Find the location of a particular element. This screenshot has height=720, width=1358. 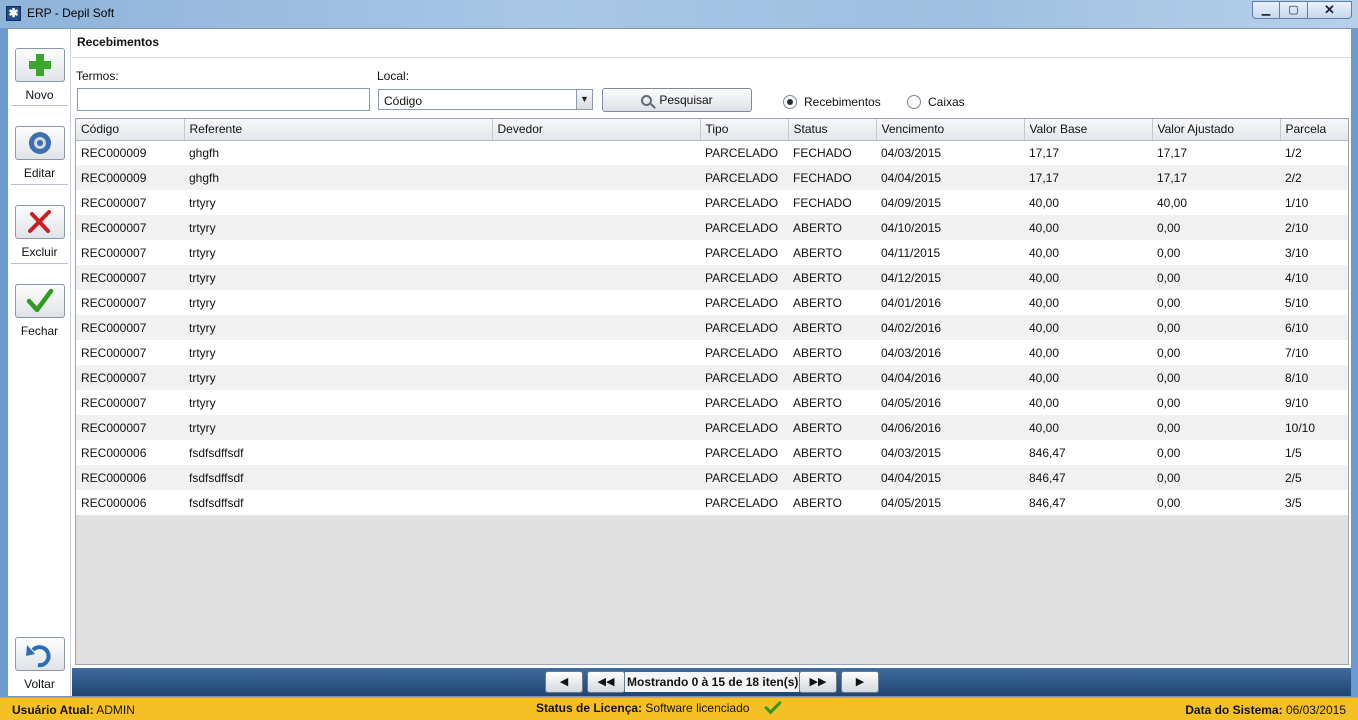

delete-label: Excluir is located at coordinates (39, 252).